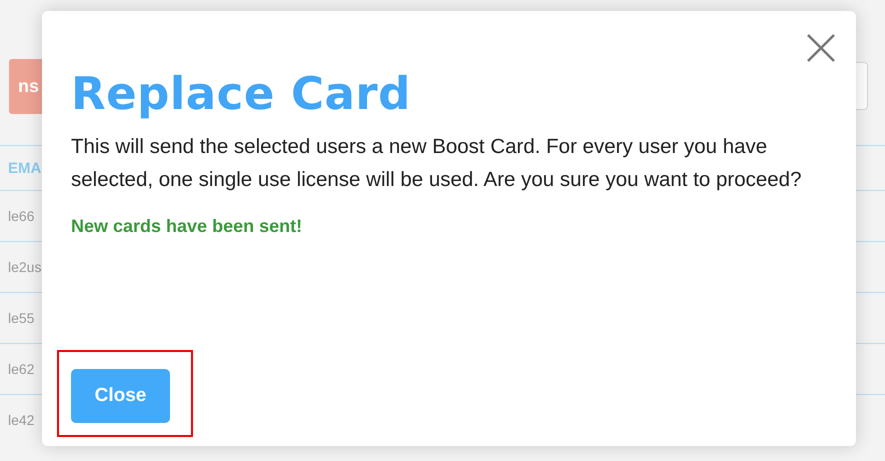 This screenshot has width=885, height=461. Describe the element at coordinates (120, 396) in the screenshot. I see `close-button: Close` at that location.